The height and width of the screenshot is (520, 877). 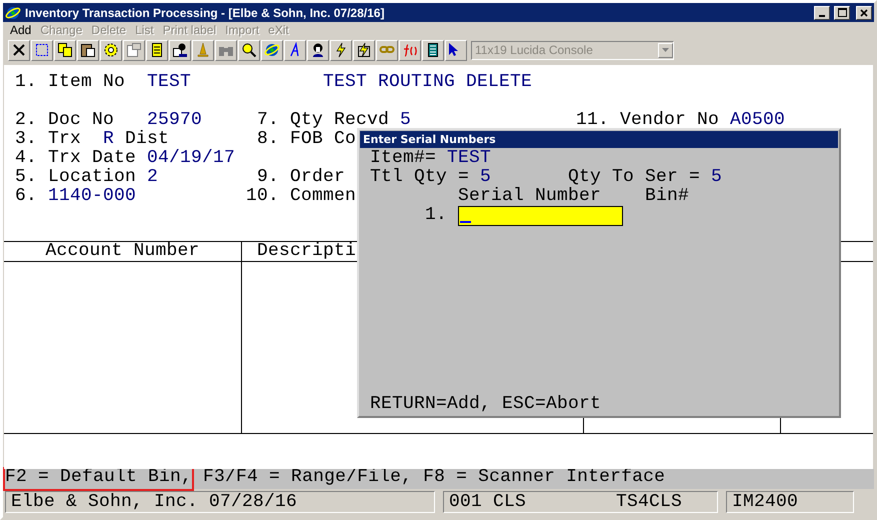 What do you see at coordinates (108, 139) in the screenshot?
I see `field-value: R` at bounding box center [108, 139].